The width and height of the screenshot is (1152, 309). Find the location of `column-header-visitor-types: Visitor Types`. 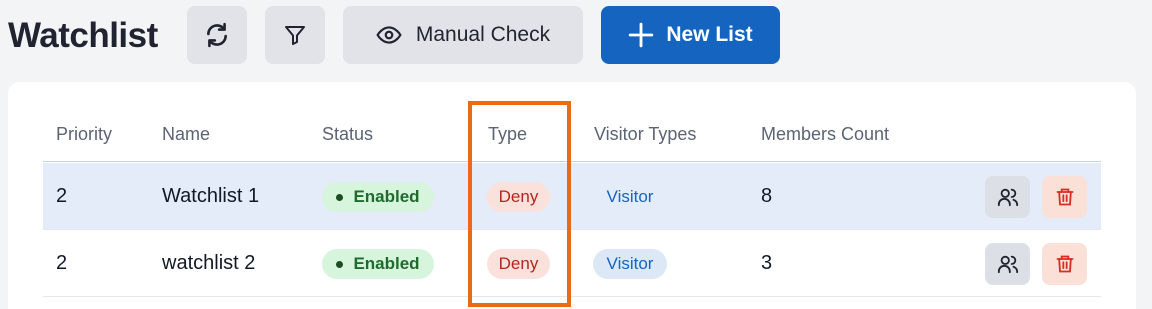

column-header-visitor-types: Visitor Types is located at coordinates (645, 134).